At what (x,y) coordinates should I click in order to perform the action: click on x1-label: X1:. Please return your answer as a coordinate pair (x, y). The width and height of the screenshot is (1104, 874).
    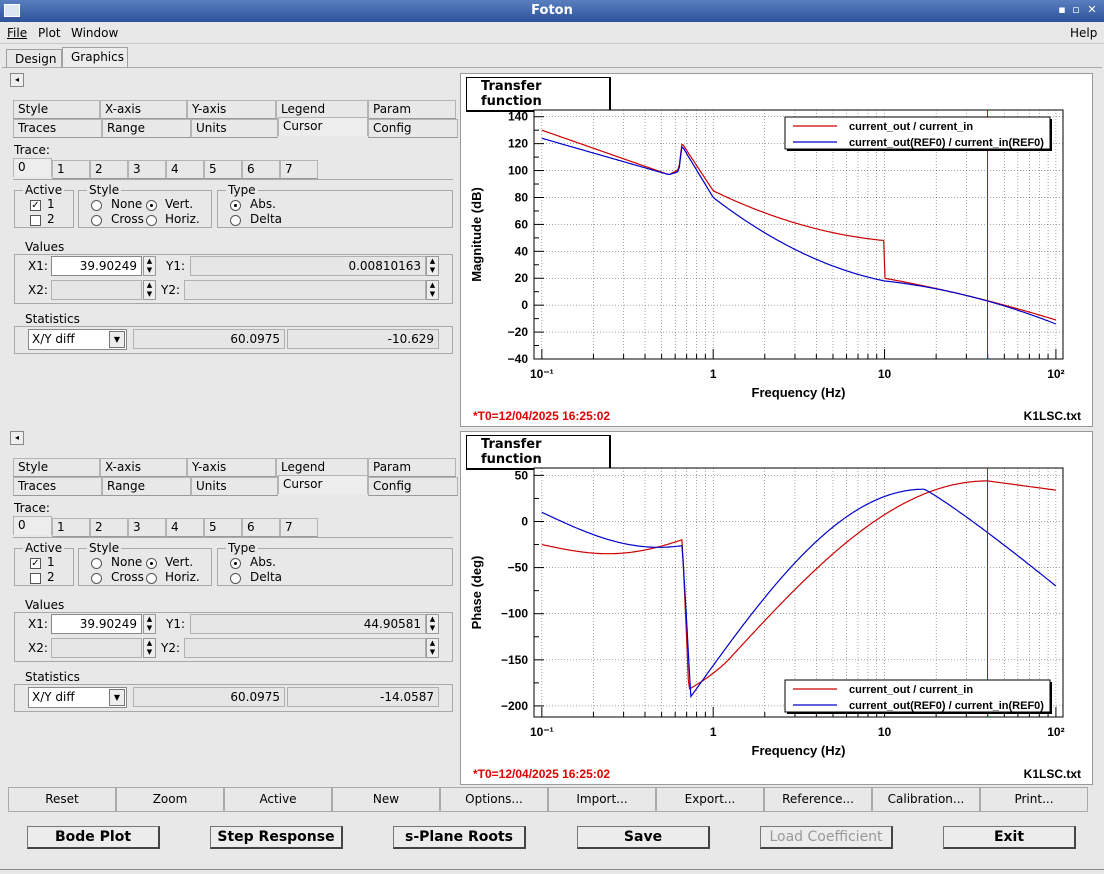
    Looking at the image, I should click on (38, 624).